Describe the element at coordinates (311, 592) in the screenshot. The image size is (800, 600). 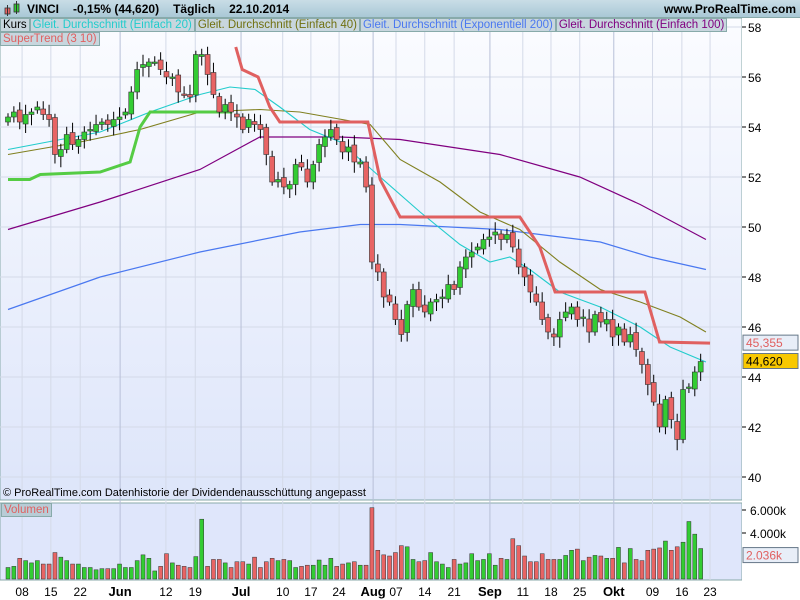
I see `x-tick-label: 17` at that location.